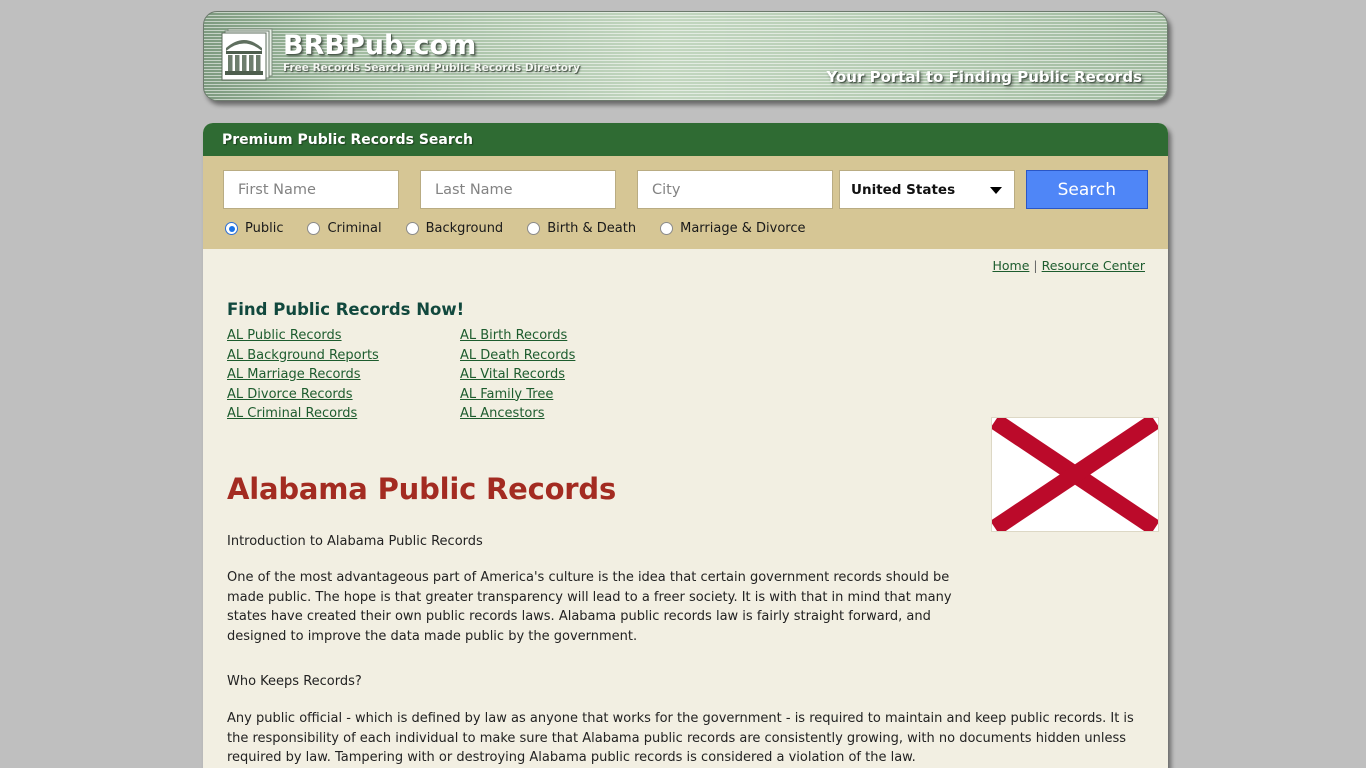 Image resolution: width=1366 pixels, height=768 pixels. What do you see at coordinates (343, 336) in the screenshot?
I see `link-al-public-records: AL Public Records` at bounding box center [343, 336].